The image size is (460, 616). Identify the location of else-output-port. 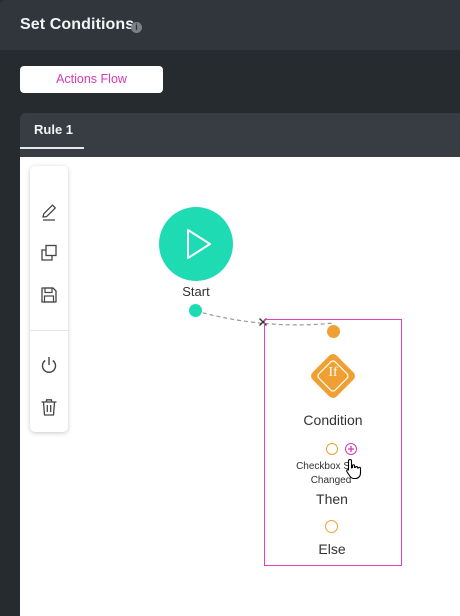
(331, 526).